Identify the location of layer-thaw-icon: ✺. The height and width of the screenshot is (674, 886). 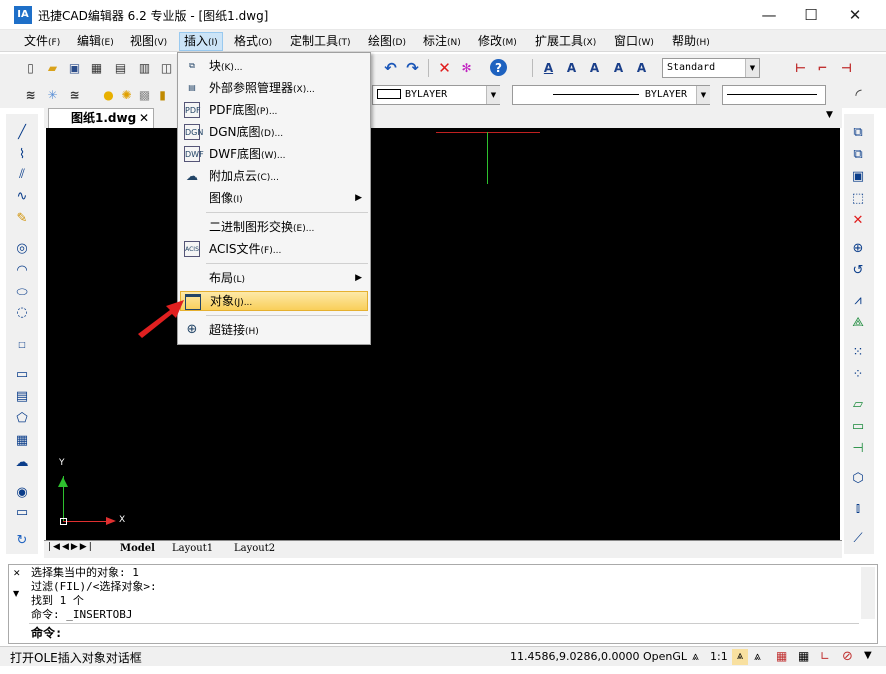
(126, 94).